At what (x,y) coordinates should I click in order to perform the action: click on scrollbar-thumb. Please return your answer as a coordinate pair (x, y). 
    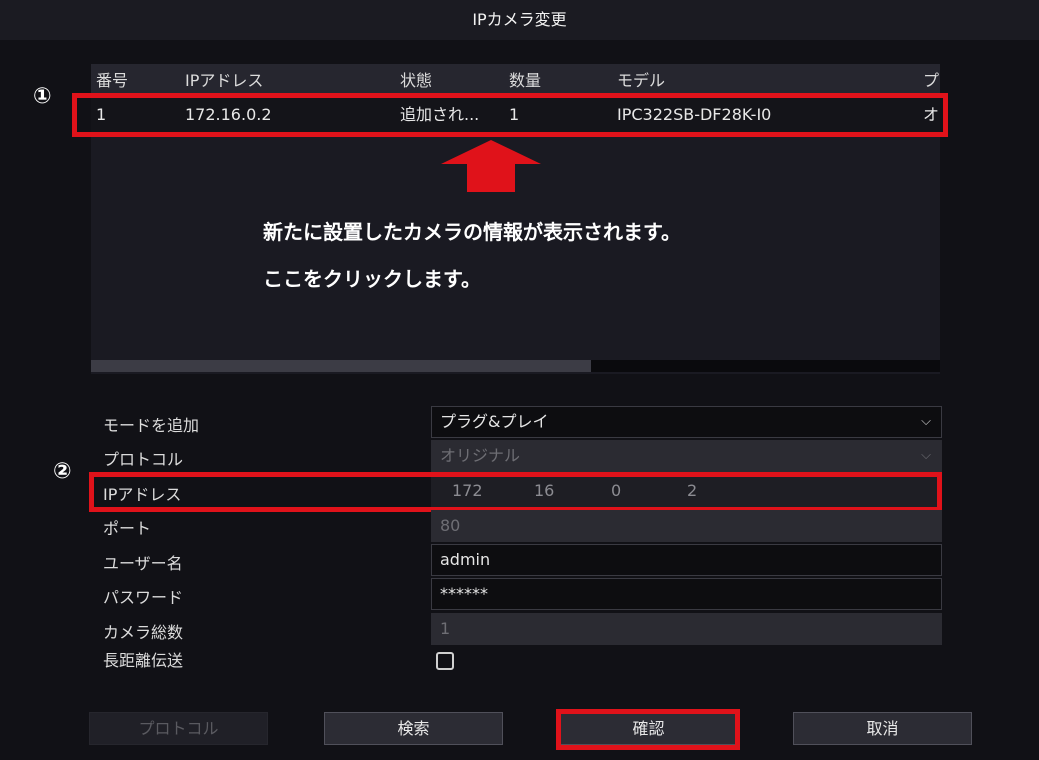
    Looking at the image, I should click on (341, 366).